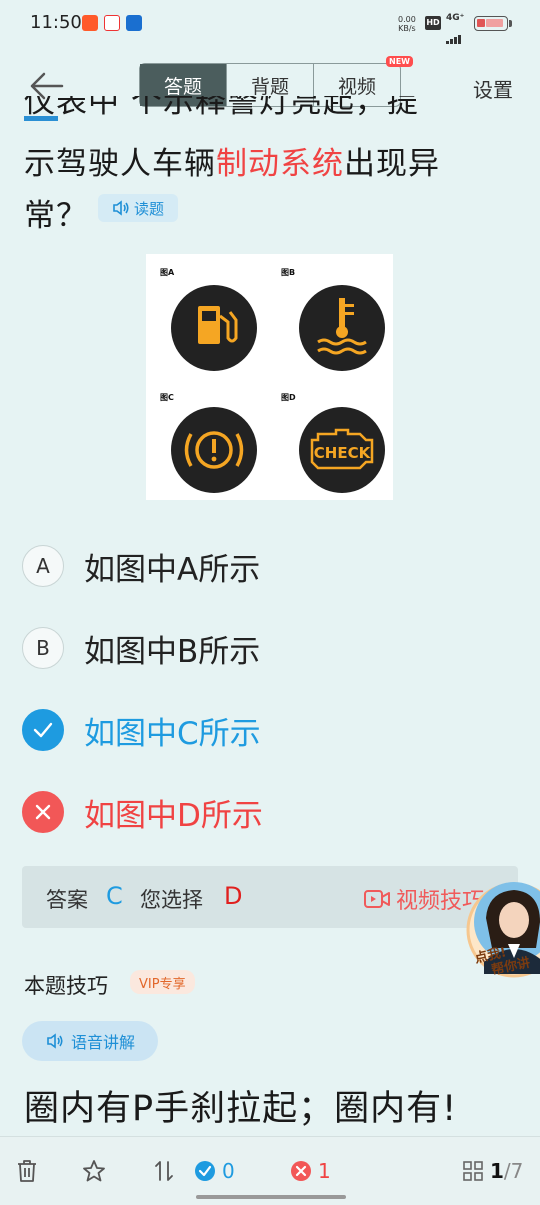 Image resolution: width=540 pixels, height=1205 pixels. I want to click on star-icon, so click(94, 1171).